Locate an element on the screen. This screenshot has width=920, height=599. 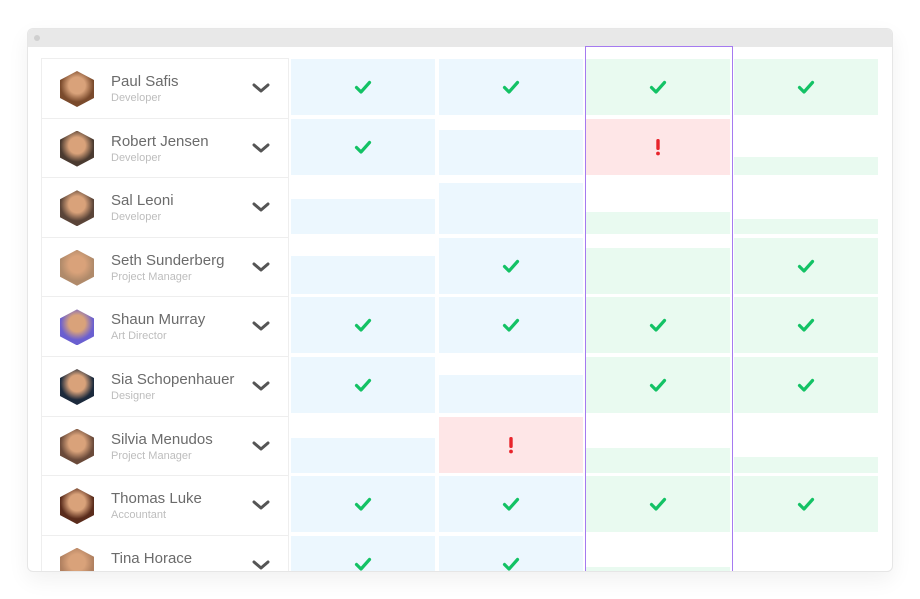
person-role: Project Manager is located at coordinates (151, 455).